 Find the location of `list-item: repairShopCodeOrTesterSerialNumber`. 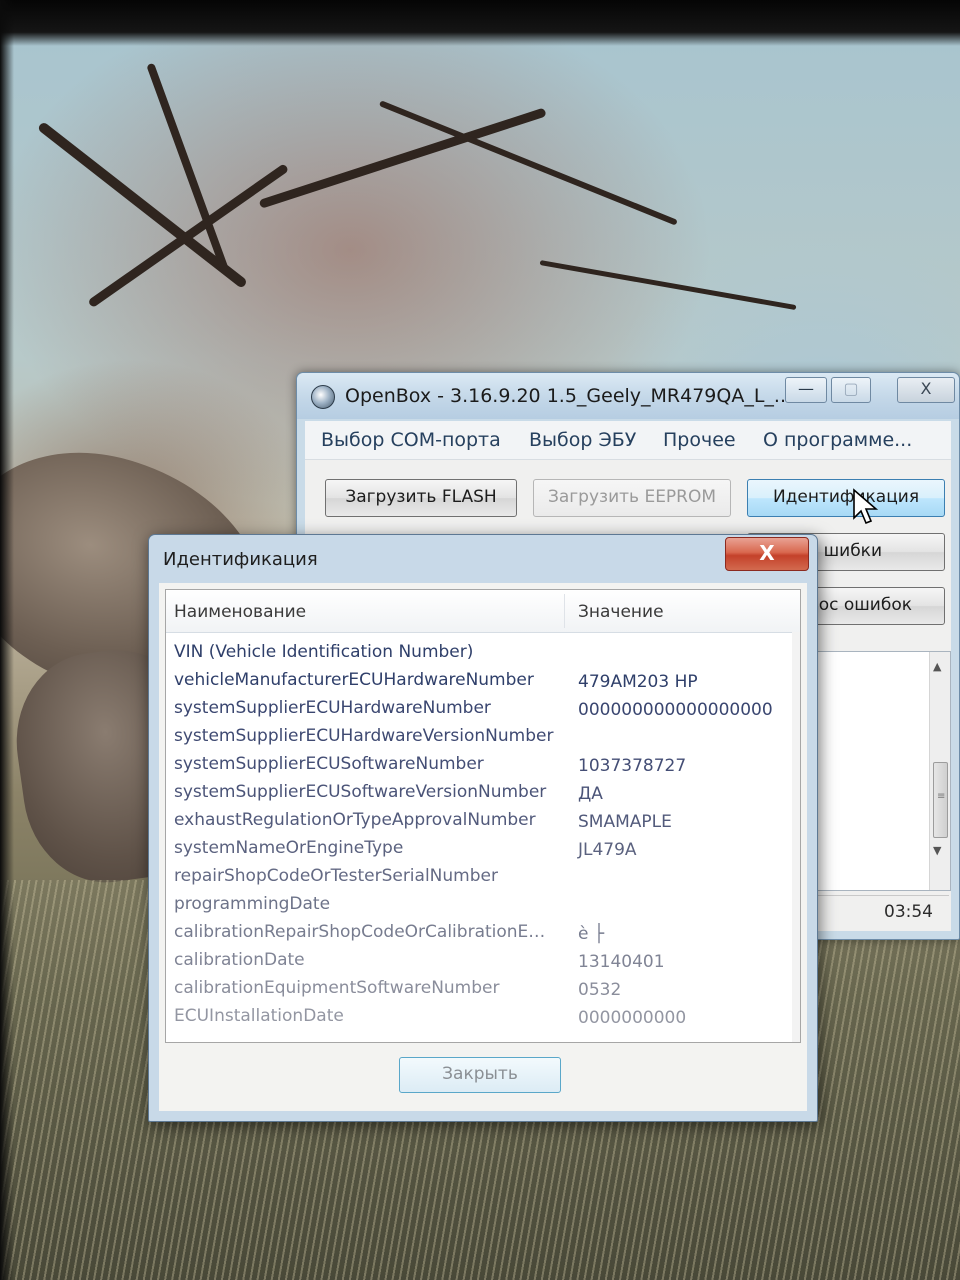

list-item: repairShopCodeOrTesterSerialNumber is located at coordinates (483, 878).